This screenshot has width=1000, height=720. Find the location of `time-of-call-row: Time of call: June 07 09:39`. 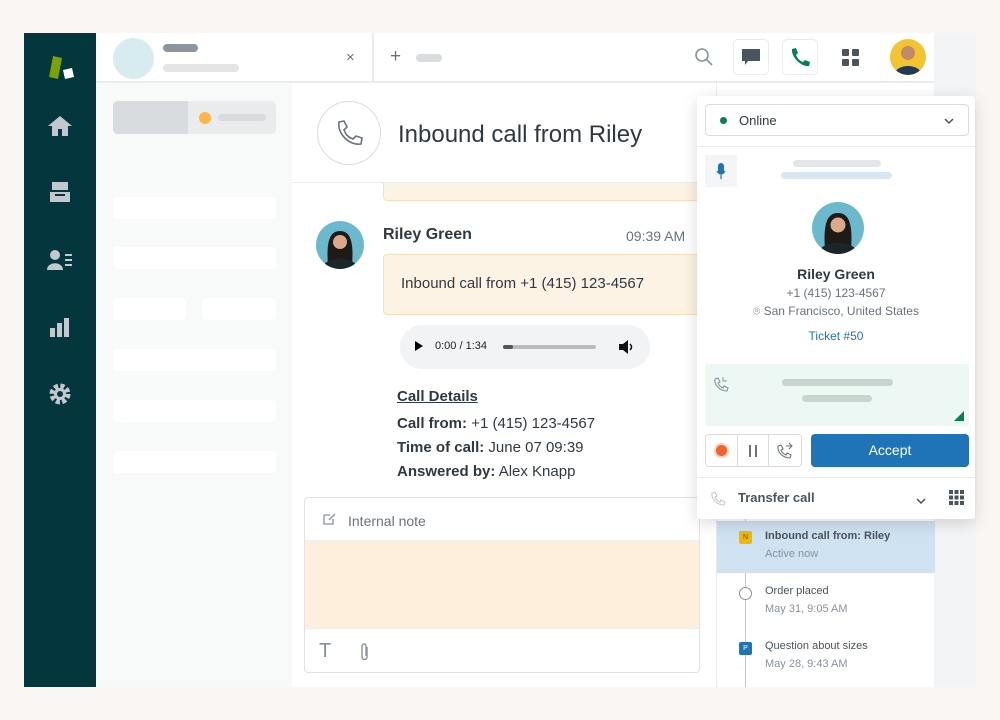

time-of-call-row: Time of call: June 07 09:39 is located at coordinates (490, 447).